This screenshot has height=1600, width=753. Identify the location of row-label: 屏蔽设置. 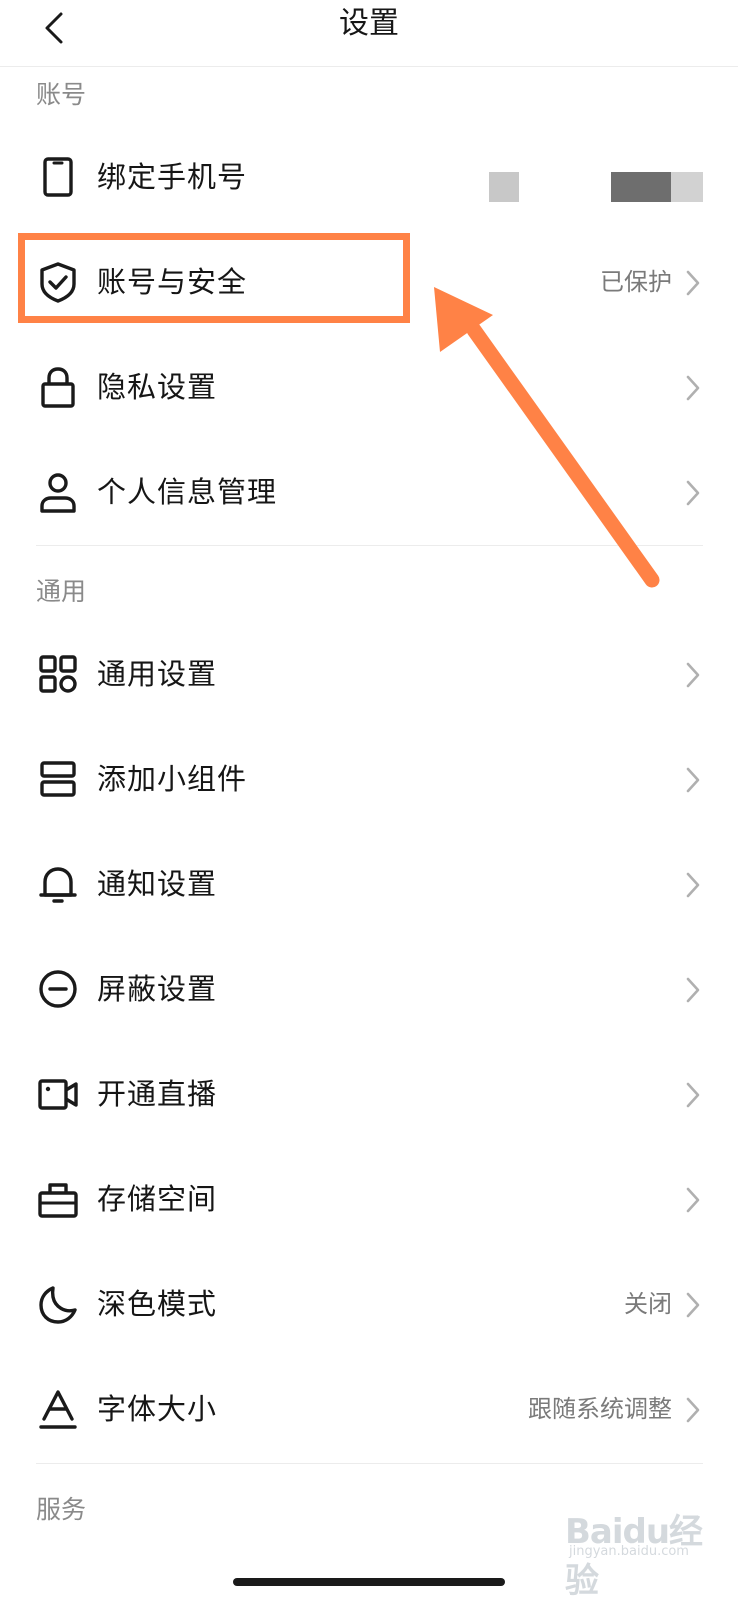
(157, 989).